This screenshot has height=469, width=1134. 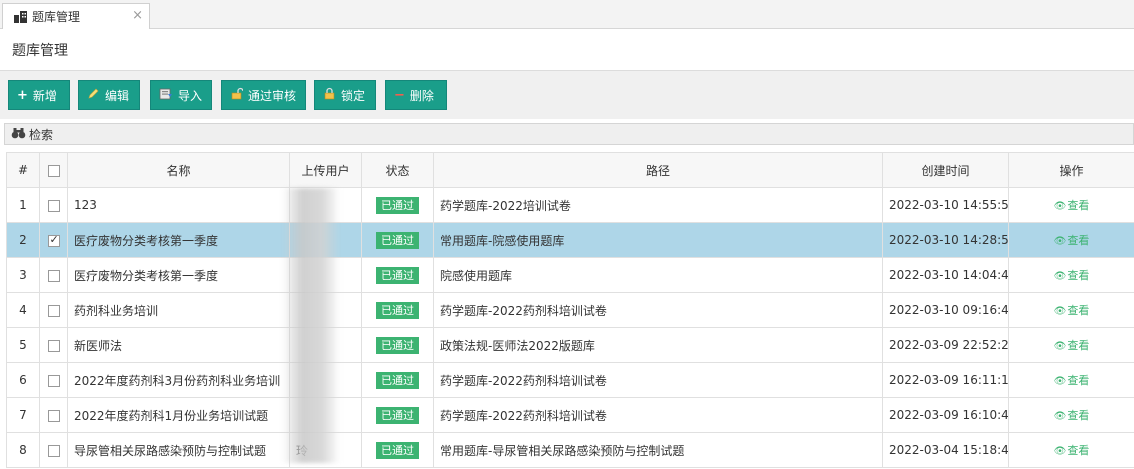 What do you see at coordinates (44, 95) in the screenshot?
I see `add-button-label: 新增` at bounding box center [44, 95].